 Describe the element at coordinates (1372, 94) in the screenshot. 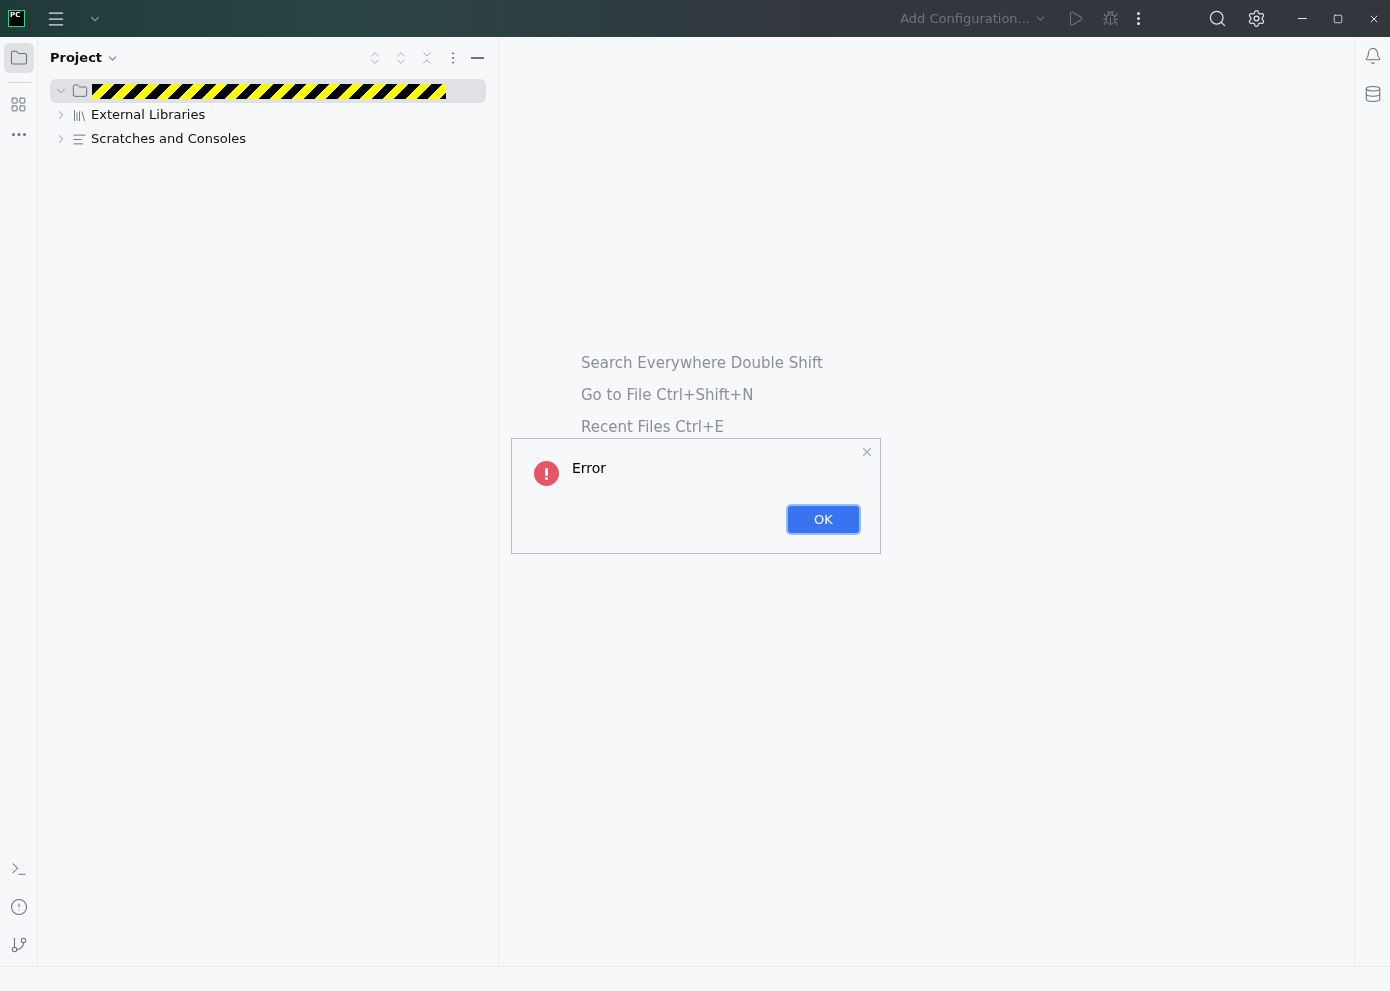

I see `database-button` at that location.